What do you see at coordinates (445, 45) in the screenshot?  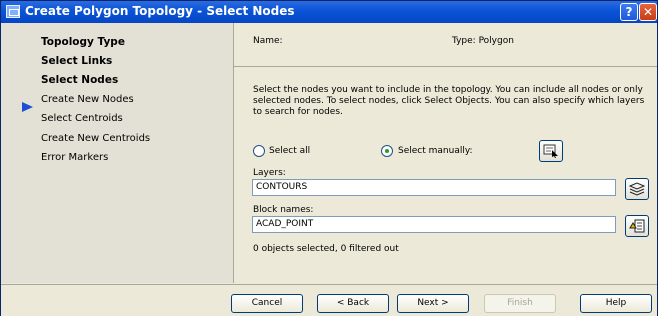 I see `header-band: Name: Type: Polygon` at bounding box center [445, 45].